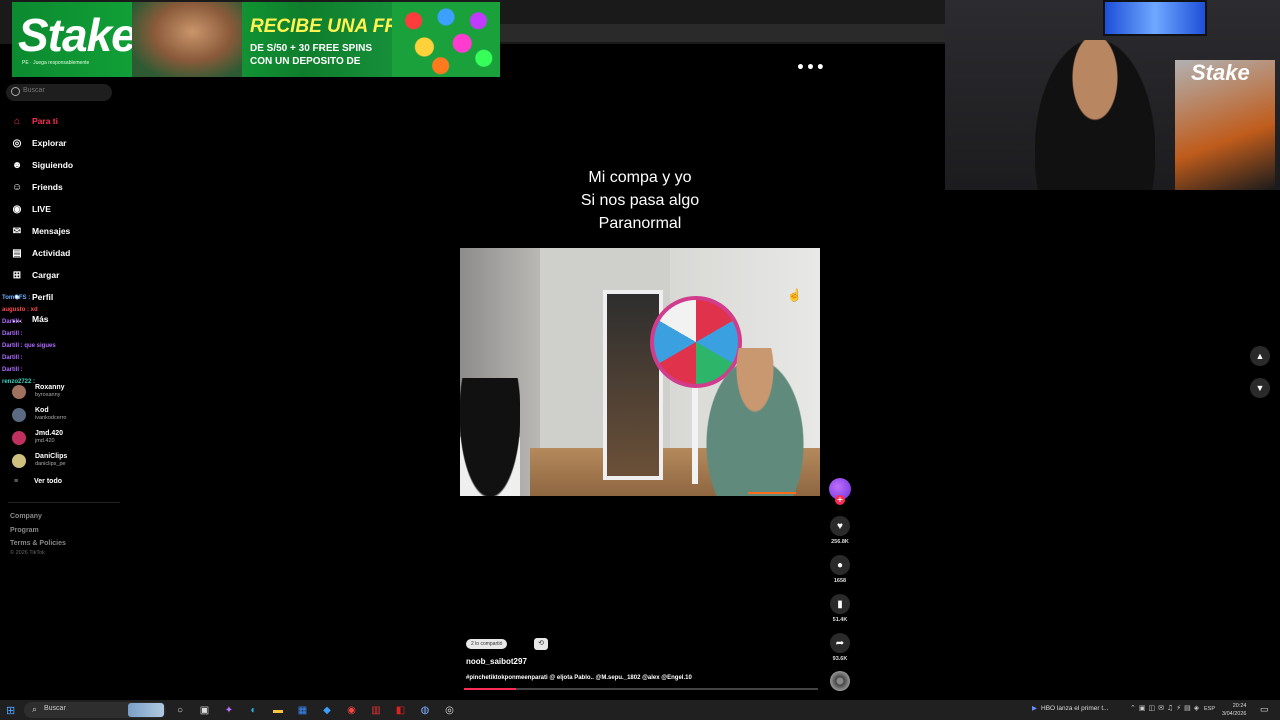 Image resolution: width=1280 pixels, height=720 pixels. Describe the element at coordinates (450, 710) in the screenshot. I see `obs-icon: ◎` at that location.